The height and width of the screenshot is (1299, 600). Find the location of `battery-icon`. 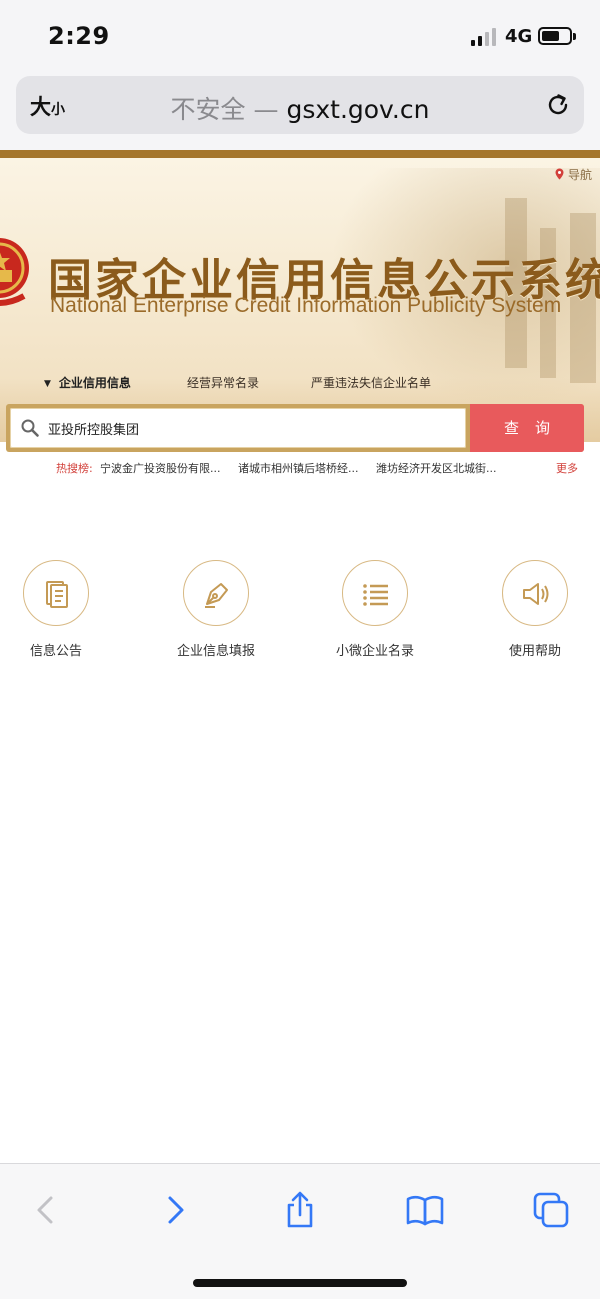

battery-icon is located at coordinates (557, 36).